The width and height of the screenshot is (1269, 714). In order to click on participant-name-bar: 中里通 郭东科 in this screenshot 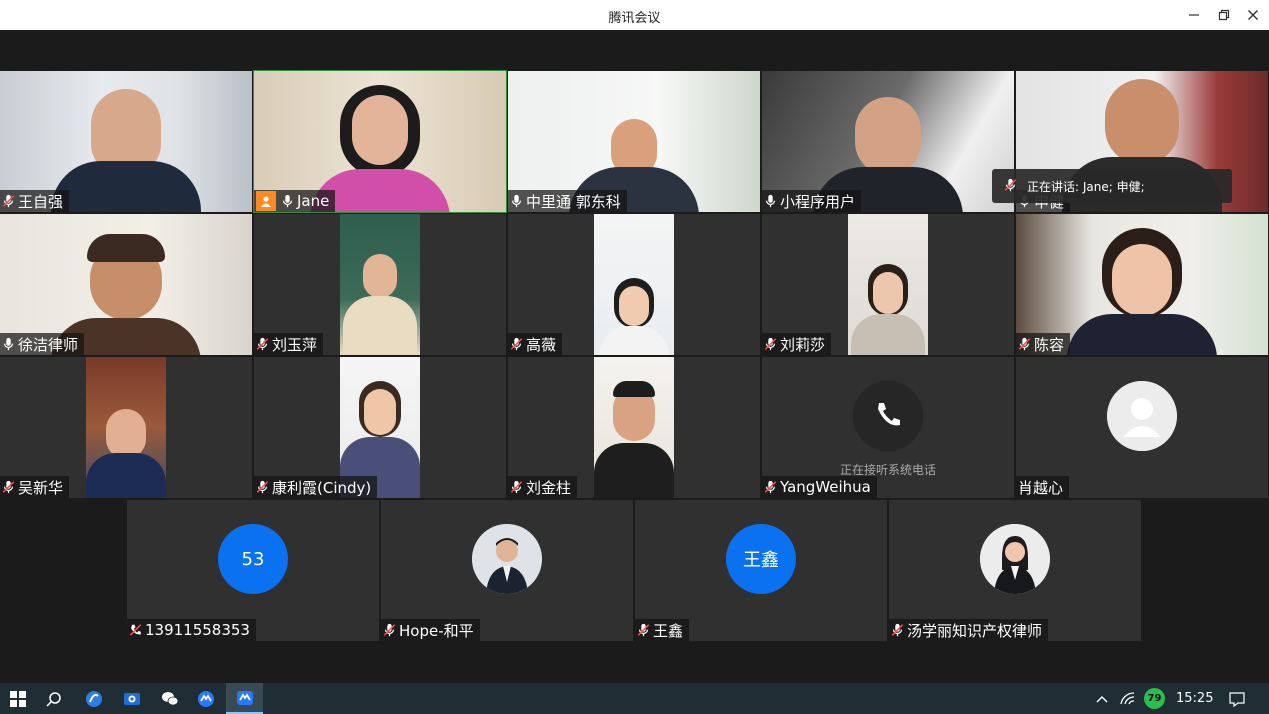, I will do `click(567, 201)`.